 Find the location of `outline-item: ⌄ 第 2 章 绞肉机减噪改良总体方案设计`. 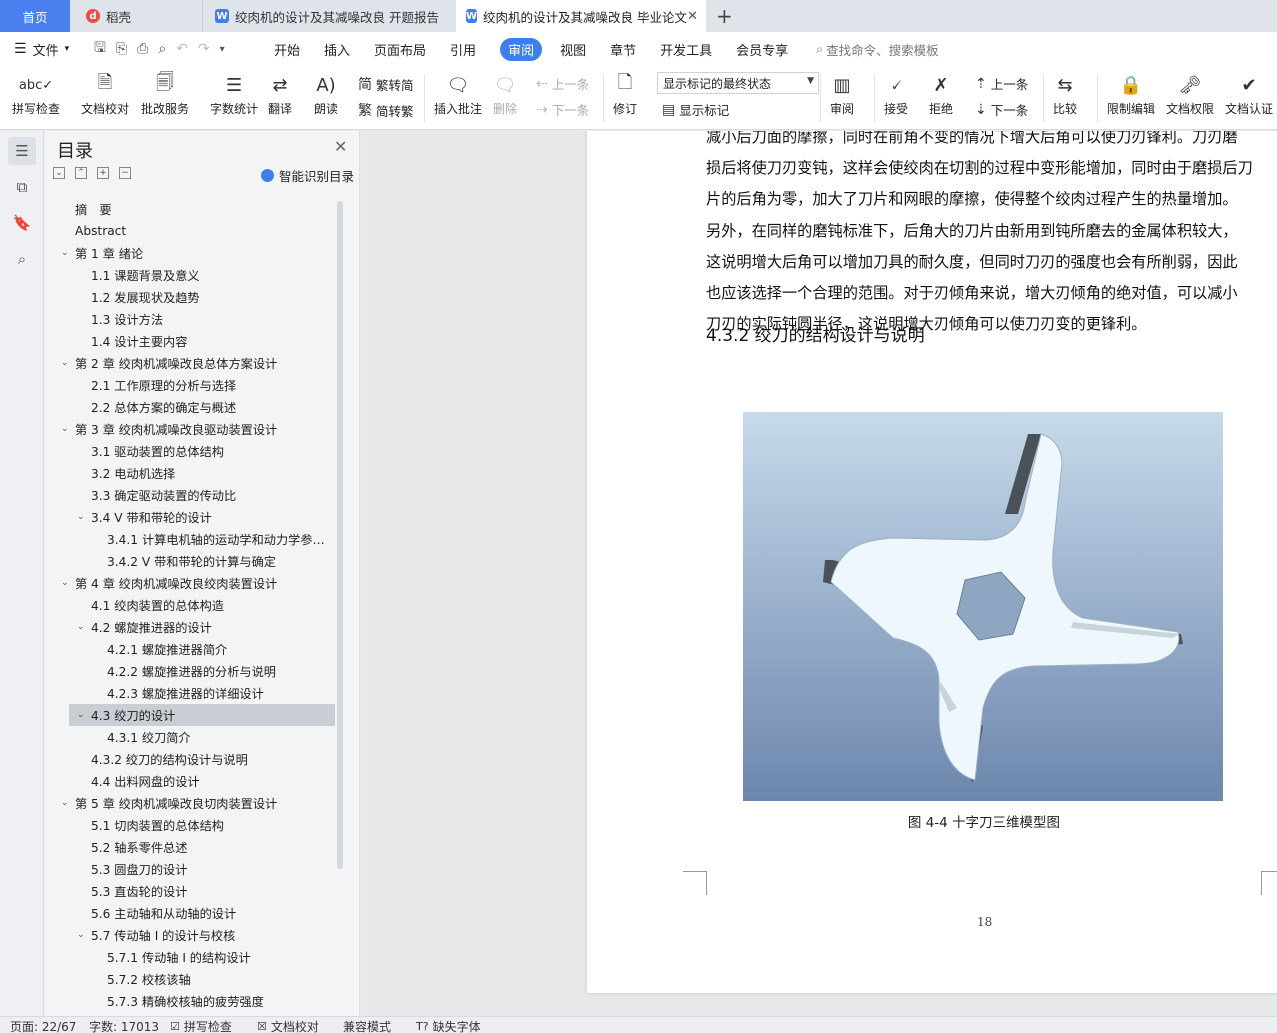

outline-item: ⌄ 第 2 章 绞肉机减噪改良总体方案设计 is located at coordinates (195, 363).